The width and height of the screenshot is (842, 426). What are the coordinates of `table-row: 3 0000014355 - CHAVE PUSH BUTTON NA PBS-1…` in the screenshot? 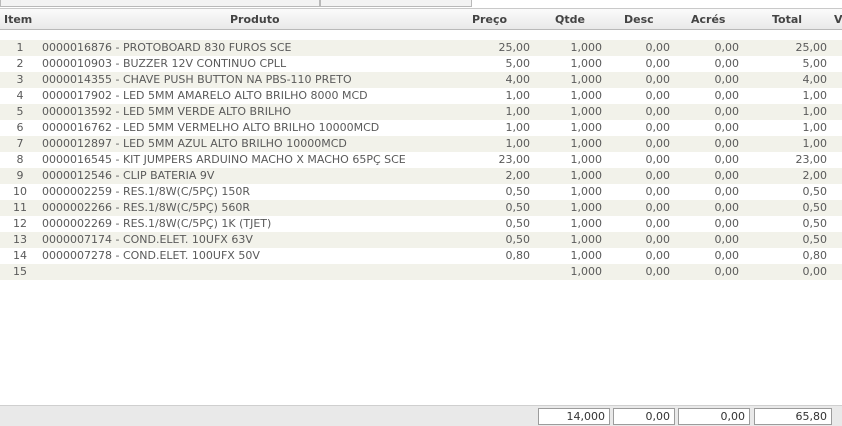 It's located at (421, 80).